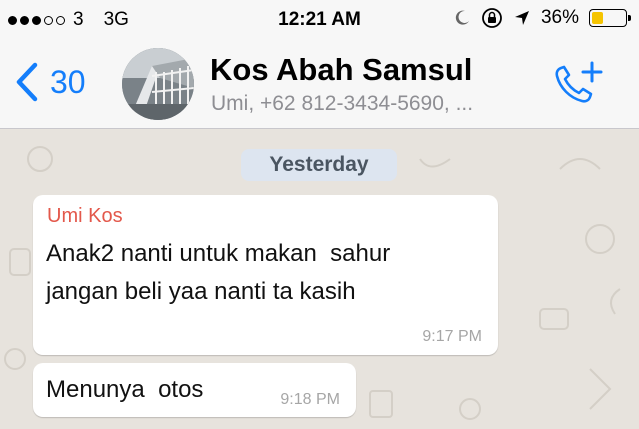 This screenshot has width=639, height=429. What do you see at coordinates (521, 18) in the screenshot?
I see `location-arrow-icon` at bounding box center [521, 18].